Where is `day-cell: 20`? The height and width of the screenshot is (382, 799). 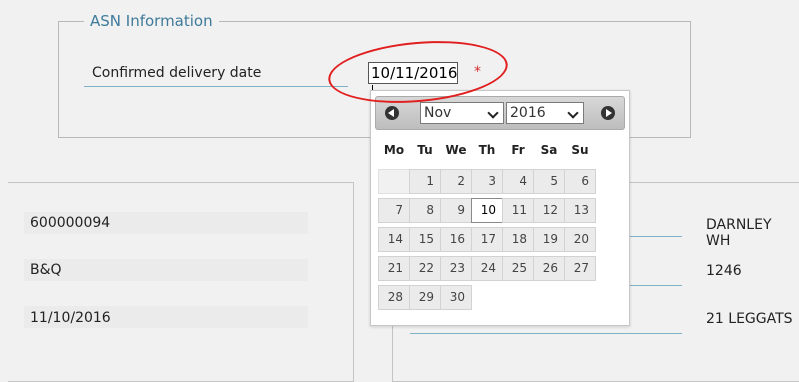
day-cell: 20 is located at coordinates (580, 239).